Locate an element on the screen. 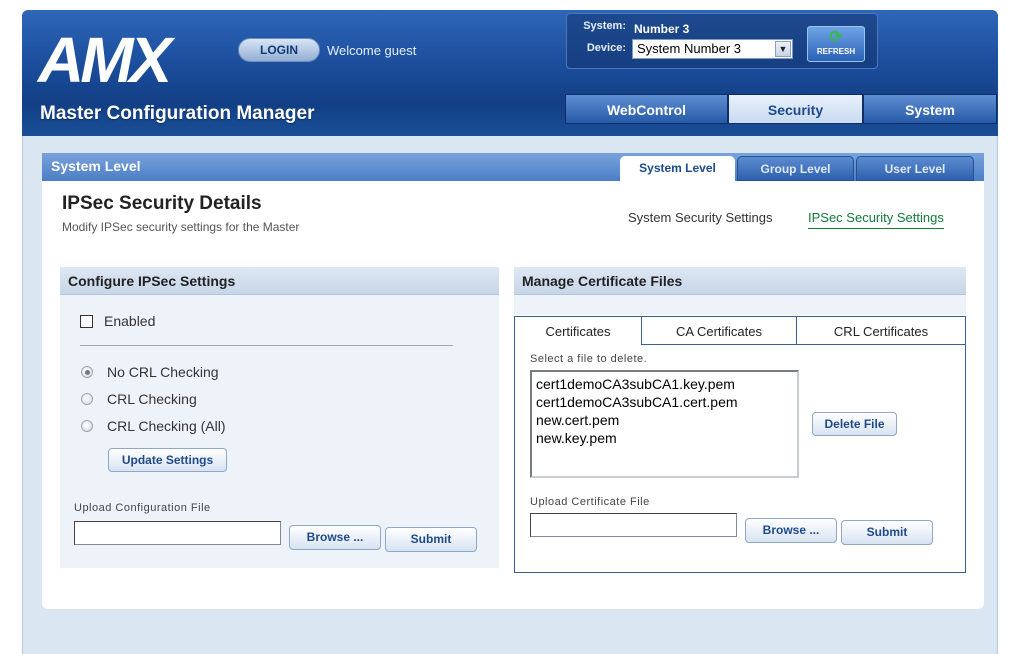 The width and height of the screenshot is (1011, 654). upload-certificate-label: Upload Certificate File is located at coordinates (590, 502).